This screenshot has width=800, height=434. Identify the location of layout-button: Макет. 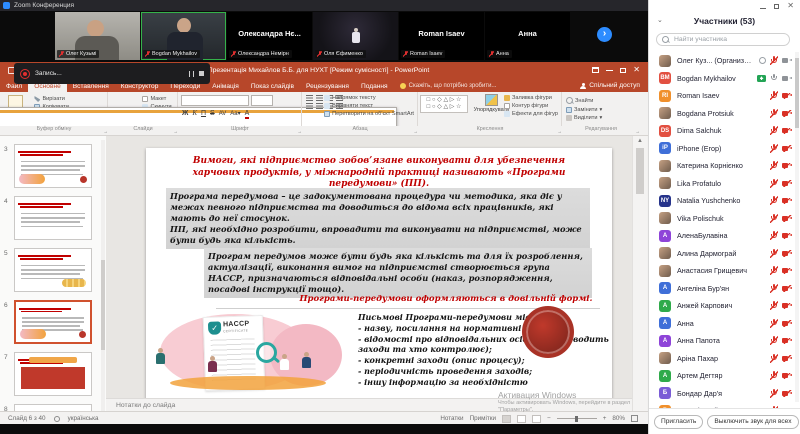
(156, 99).